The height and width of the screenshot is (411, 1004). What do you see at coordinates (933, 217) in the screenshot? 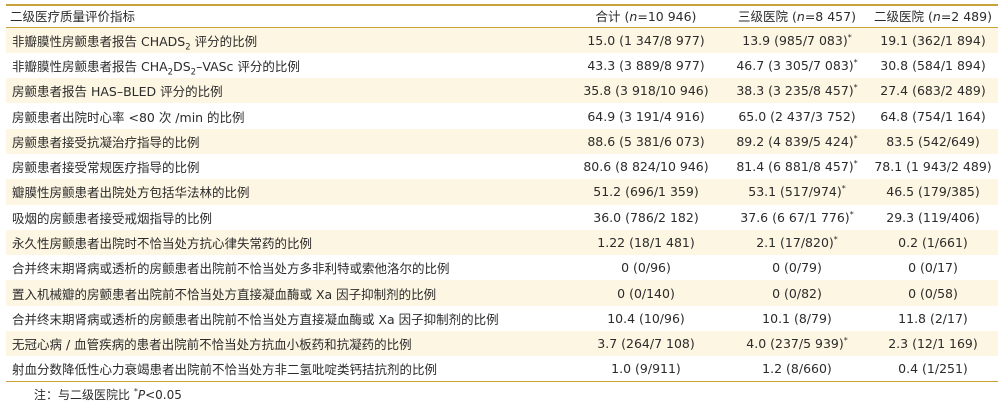
I see `row-secondary: 29.3 (119/406)` at bounding box center [933, 217].